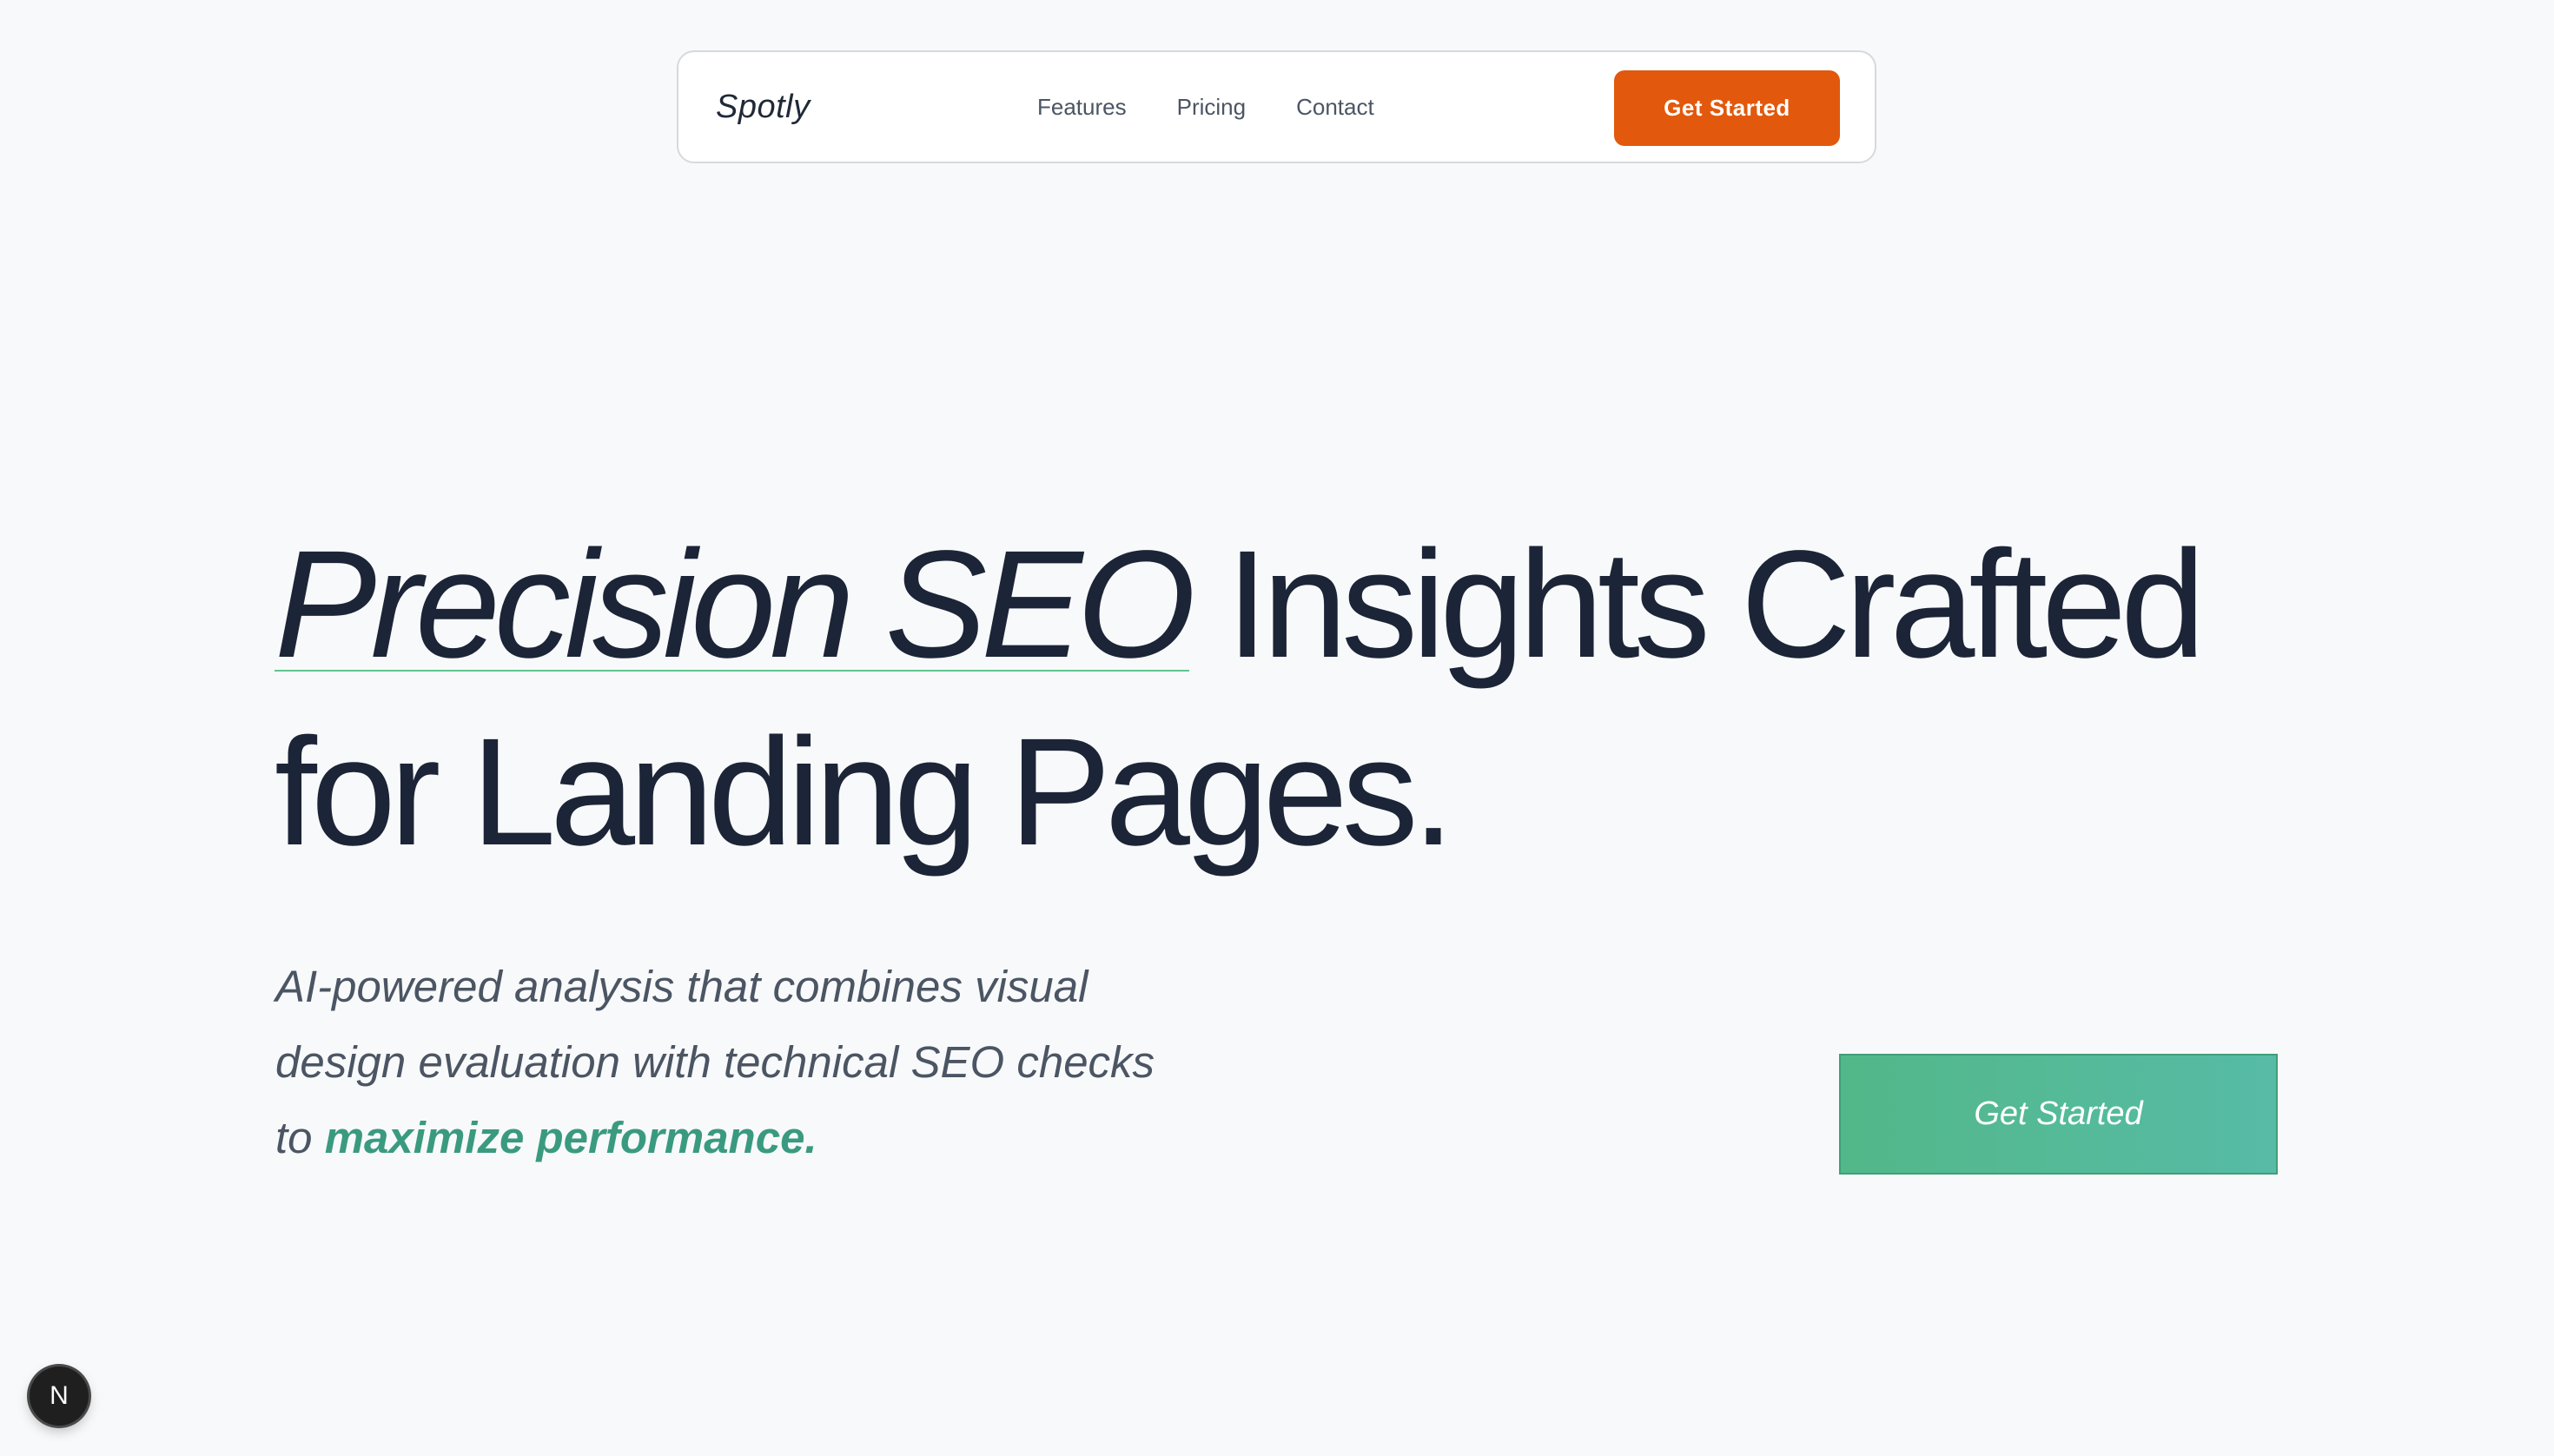  What do you see at coordinates (763, 107) in the screenshot?
I see `brand-logo: Spotly` at bounding box center [763, 107].